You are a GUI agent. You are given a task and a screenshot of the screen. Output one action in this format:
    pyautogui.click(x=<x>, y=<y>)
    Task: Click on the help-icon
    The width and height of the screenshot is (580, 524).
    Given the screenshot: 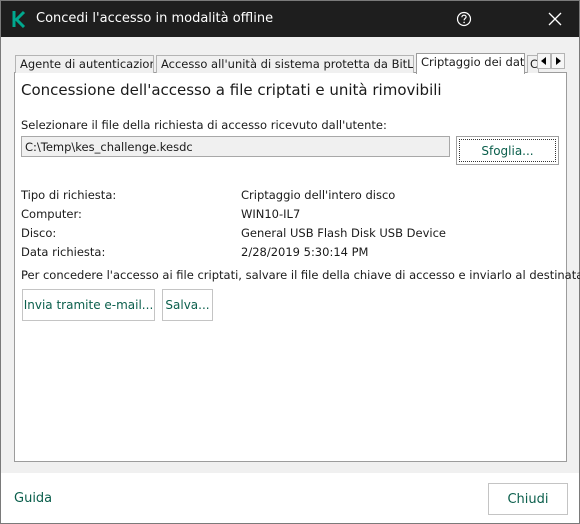 What is the action you would take?
    pyautogui.click(x=464, y=19)
    